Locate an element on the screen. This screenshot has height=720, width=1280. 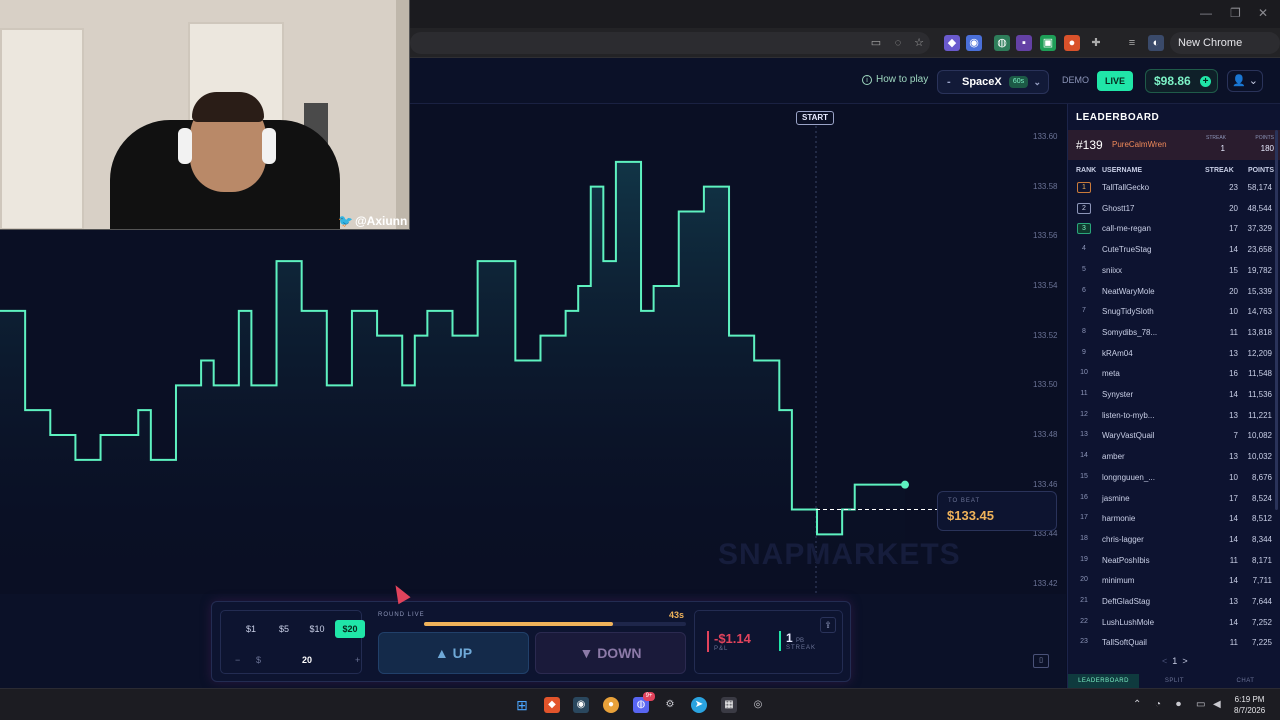
leaderboard-row: 4 CuteTrueStag 14 23,658 is located at coordinates (1174, 249).